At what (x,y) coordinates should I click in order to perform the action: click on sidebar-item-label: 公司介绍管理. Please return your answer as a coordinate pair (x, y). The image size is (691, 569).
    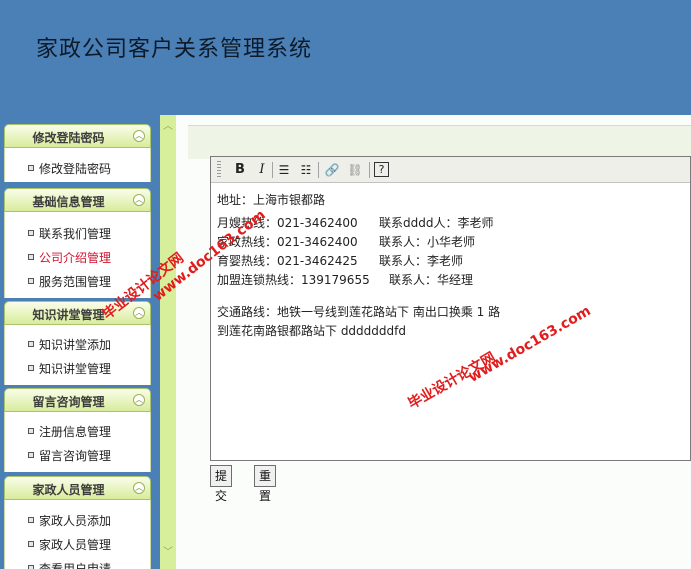
    Looking at the image, I should click on (75, 258).